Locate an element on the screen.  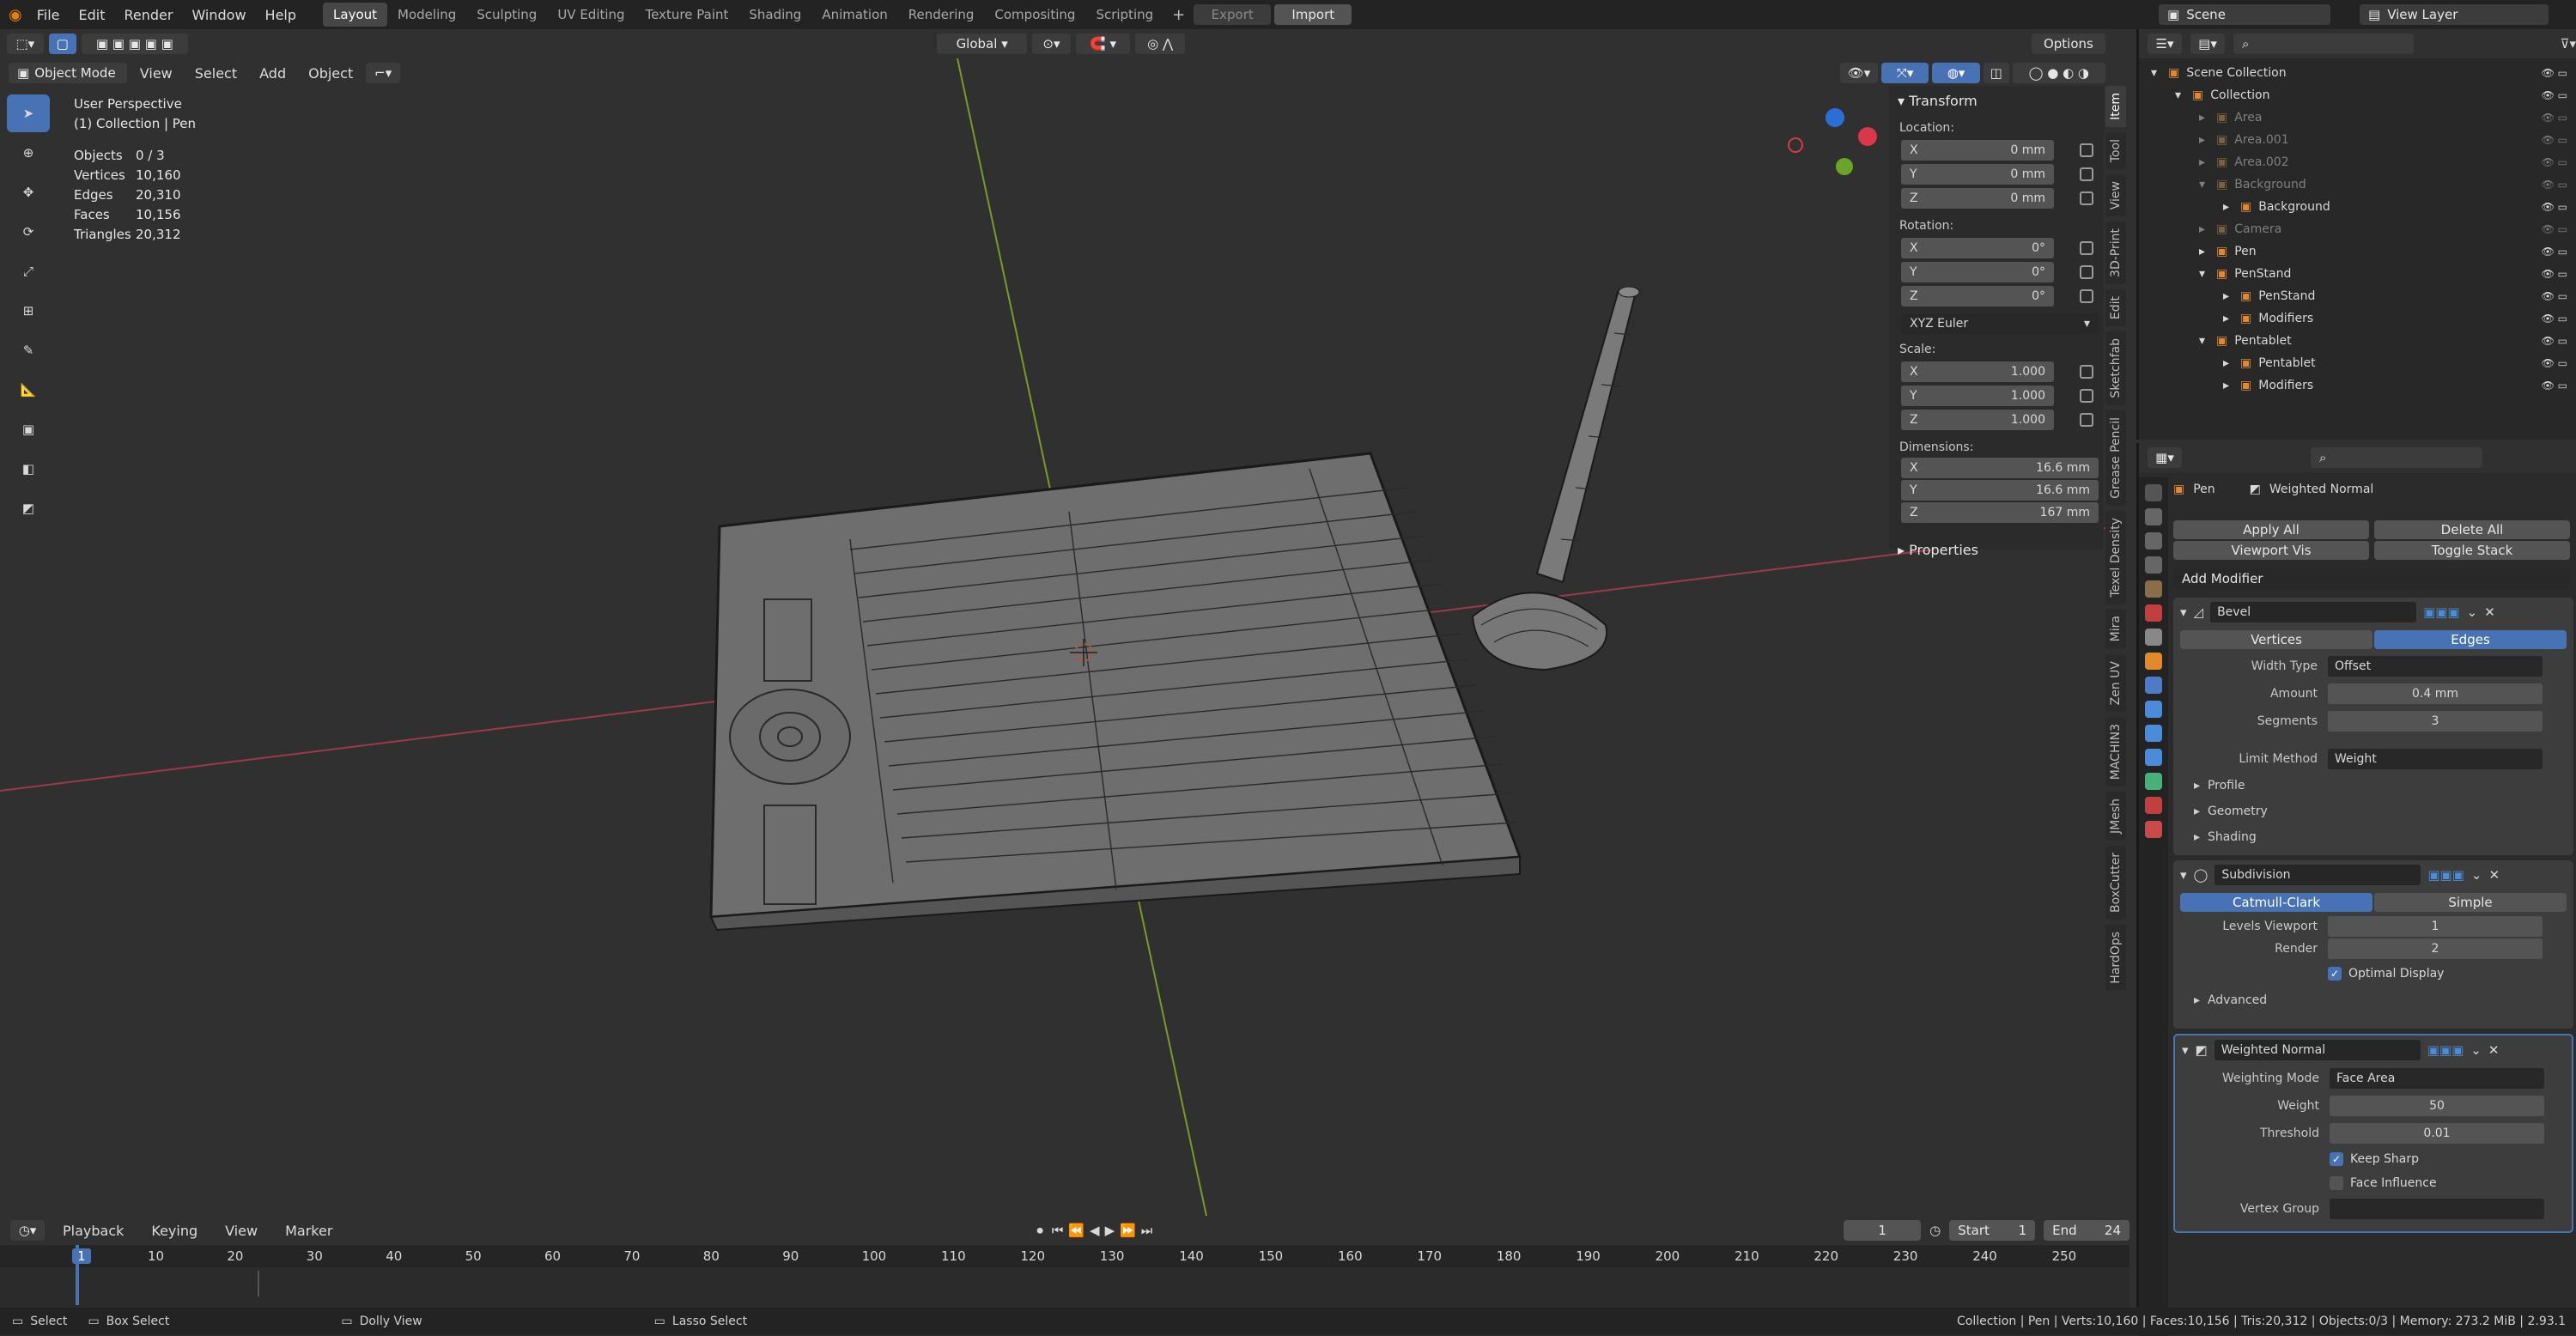
mode-dropdown: ▣ Object Mode is located at coordinates (68, 73).